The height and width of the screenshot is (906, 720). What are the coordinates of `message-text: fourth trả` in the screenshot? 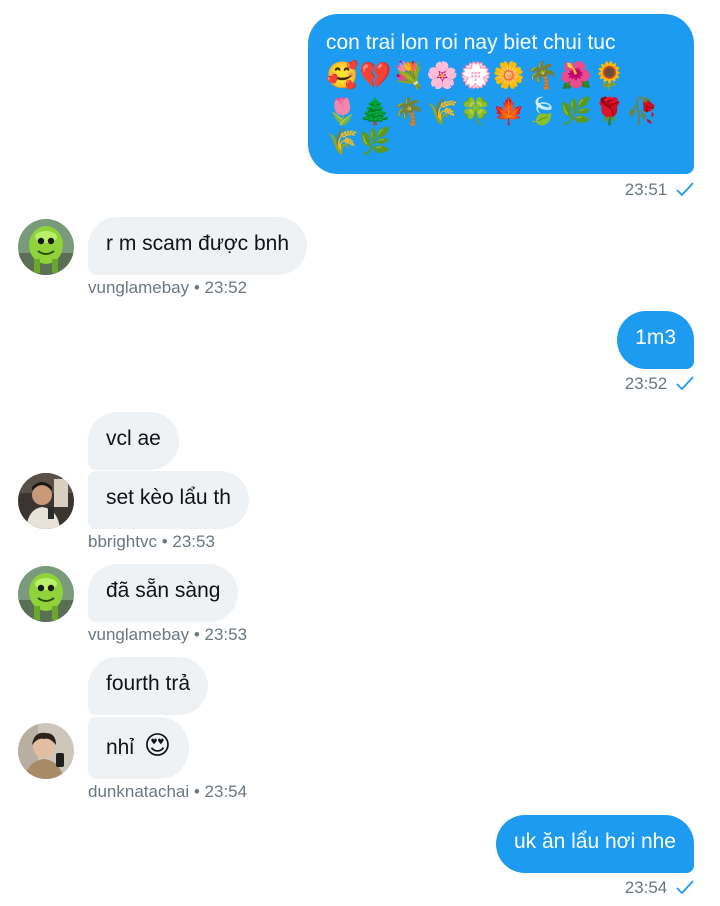 It's located at (148, 683).